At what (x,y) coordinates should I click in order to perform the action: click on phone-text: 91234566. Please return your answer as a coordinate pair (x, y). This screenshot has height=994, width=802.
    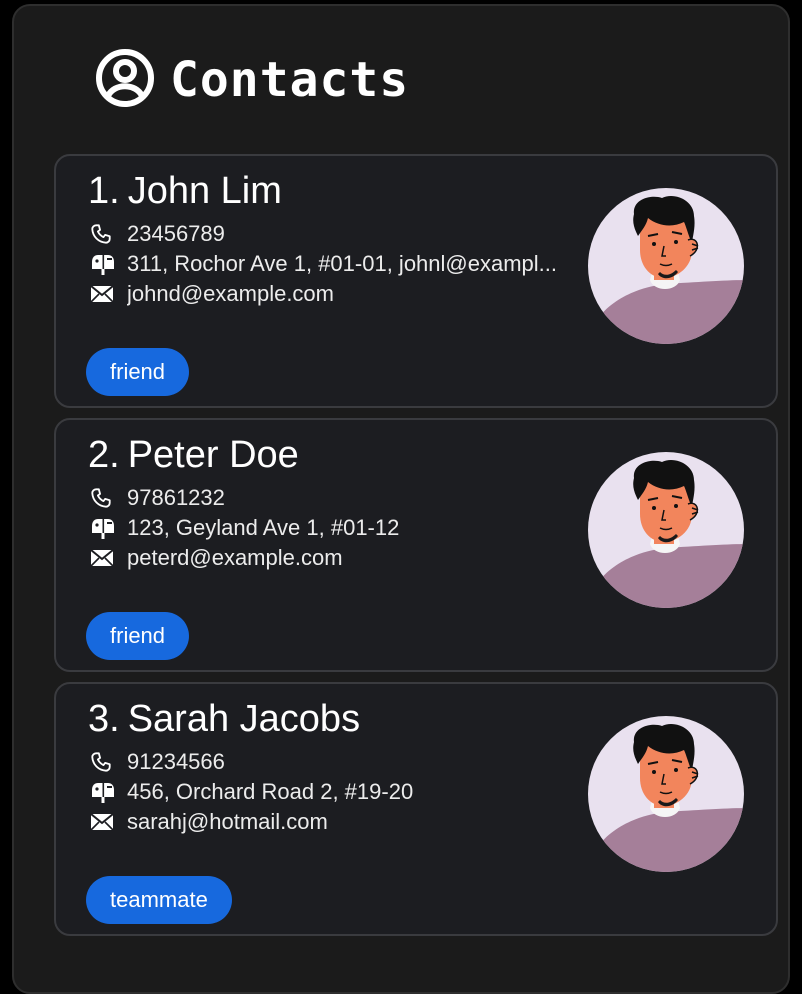
    Looking at the image, I should click on (176, 761).